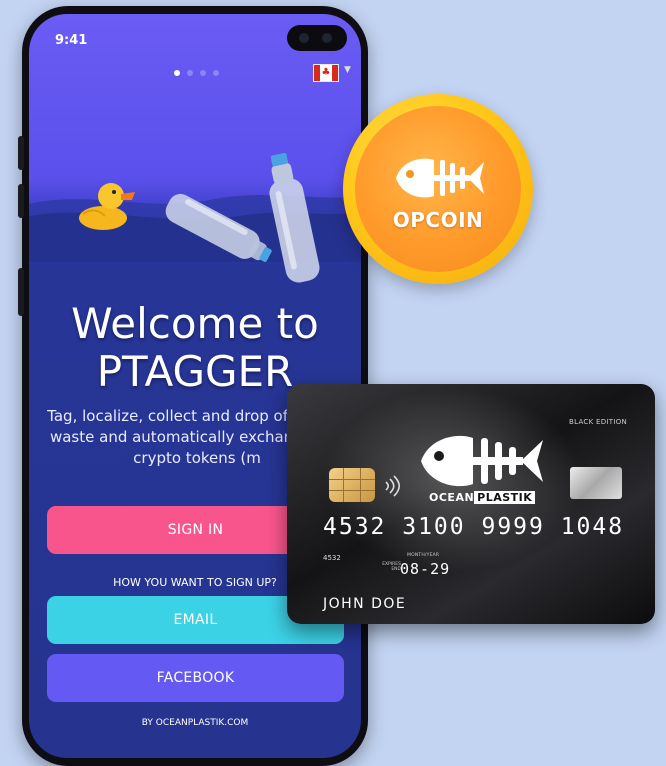 The image size is (666, 766). What do you see at coordinates (352, 485) in the screenshot?
I see `card-chip` at bounding box center [352, 485].